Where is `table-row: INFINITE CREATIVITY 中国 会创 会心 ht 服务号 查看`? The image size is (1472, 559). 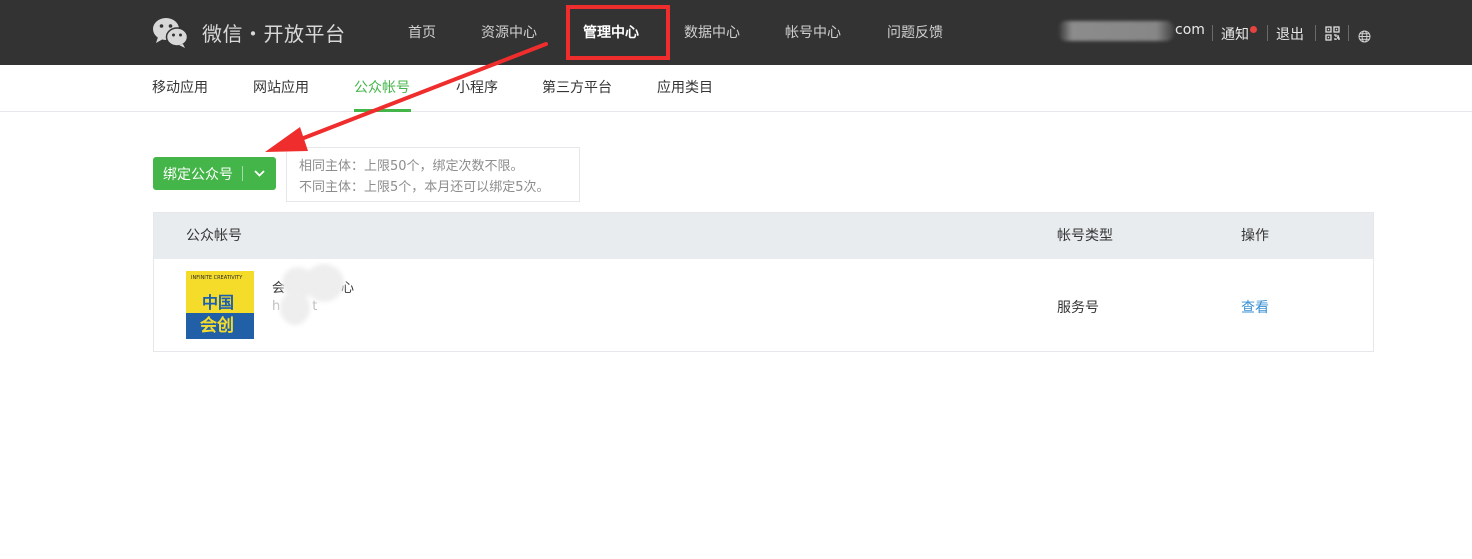
table-row: INFINITE CREATIVITY 中国 会创 会心 ht 服务号 查看 is located at coordinates (763, 305).